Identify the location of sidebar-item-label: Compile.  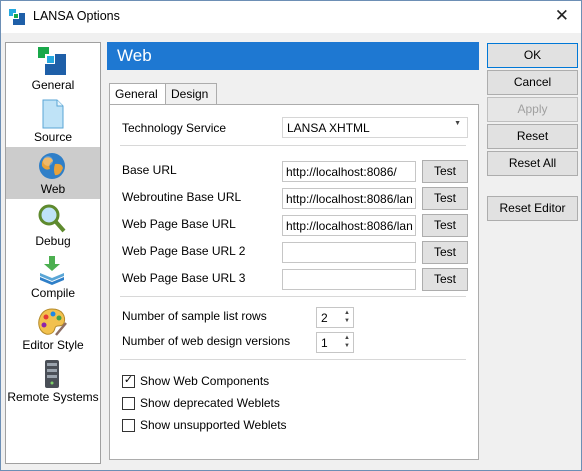
(52, 293).